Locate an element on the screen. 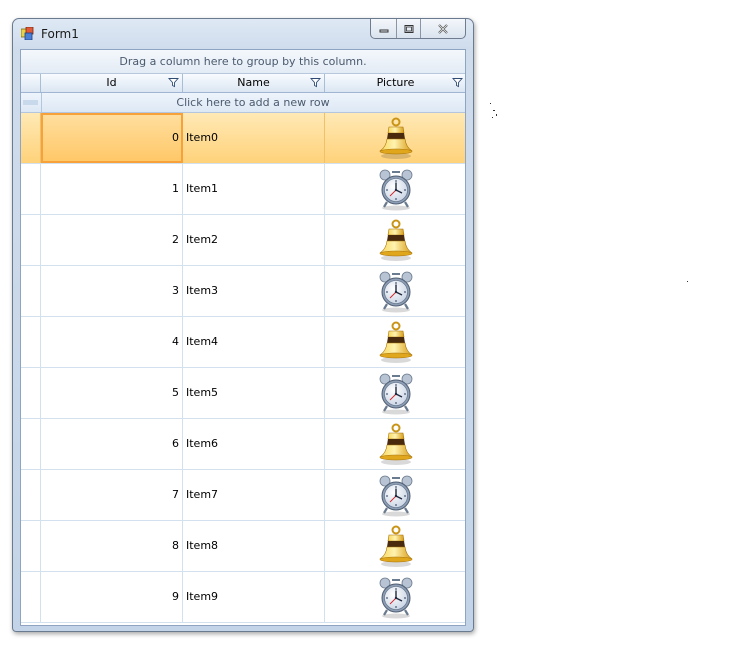 This screenshot has width=737, height=652. cell-id: 6 is located at coordinates (112, 444).